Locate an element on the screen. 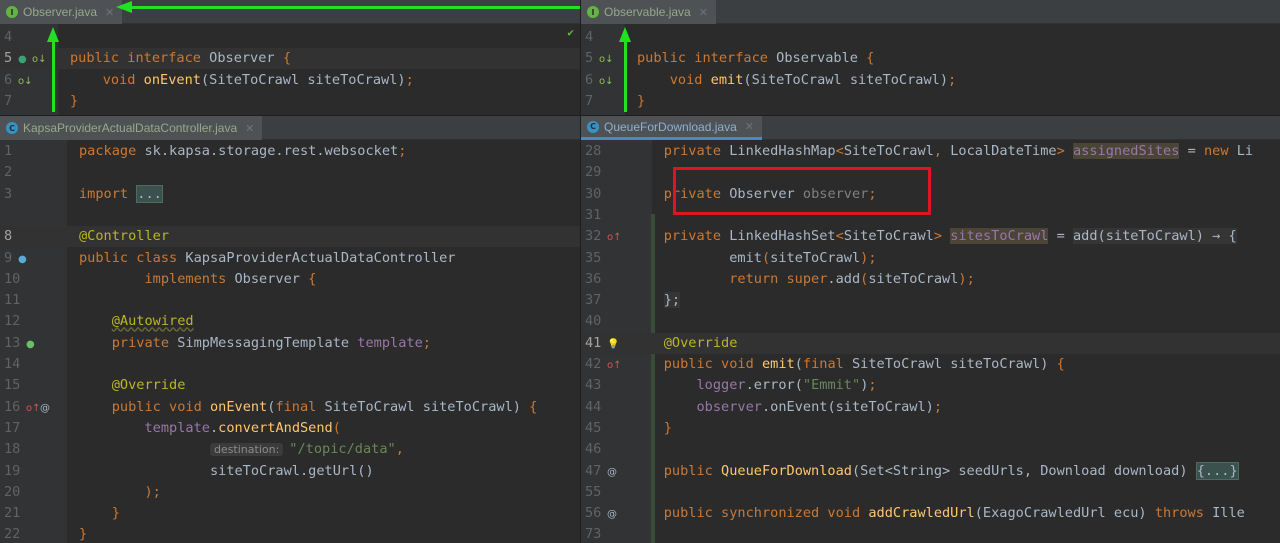 The width and height of the screenshot is (1280, 543). code-line: 19 siteToCrawl.getUrl() is located at coordinates (290, 471).